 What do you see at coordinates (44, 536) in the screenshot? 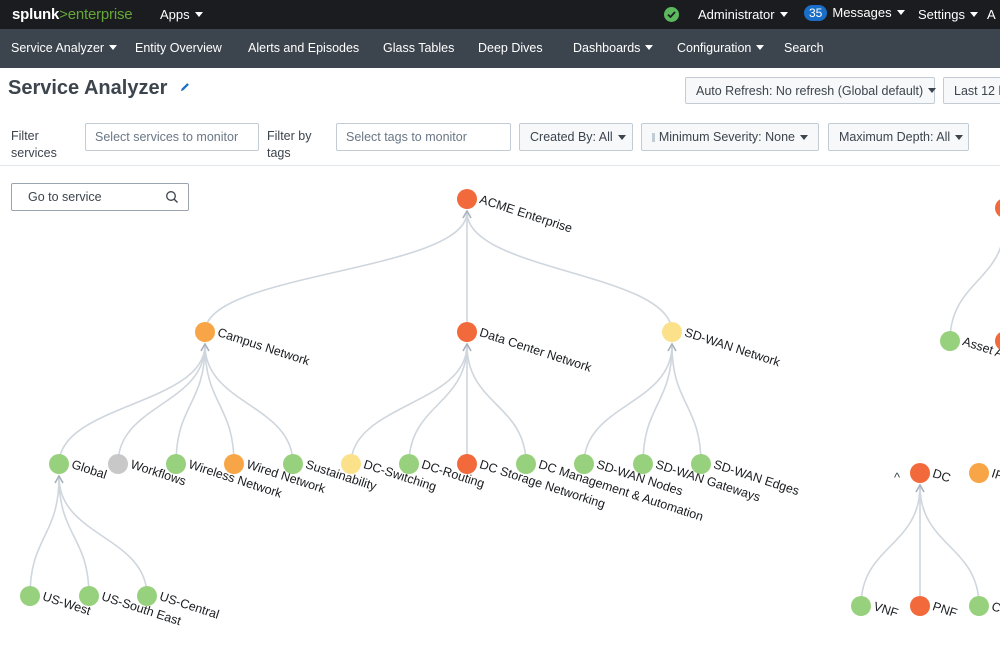
I see `edge-usw-global` at bounding box center [44, 536].